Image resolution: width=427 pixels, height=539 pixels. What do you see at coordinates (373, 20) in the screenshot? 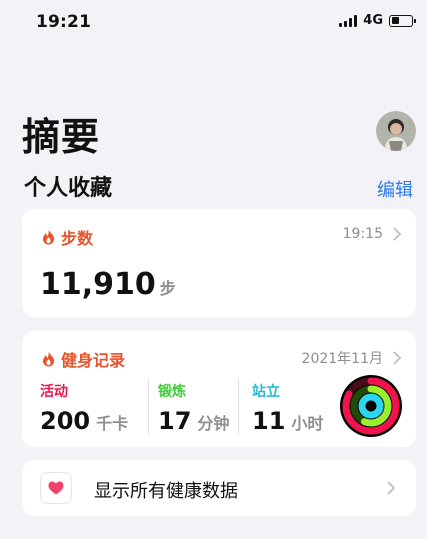
I see `network-type: 4G` at bounding box center [373, 20].